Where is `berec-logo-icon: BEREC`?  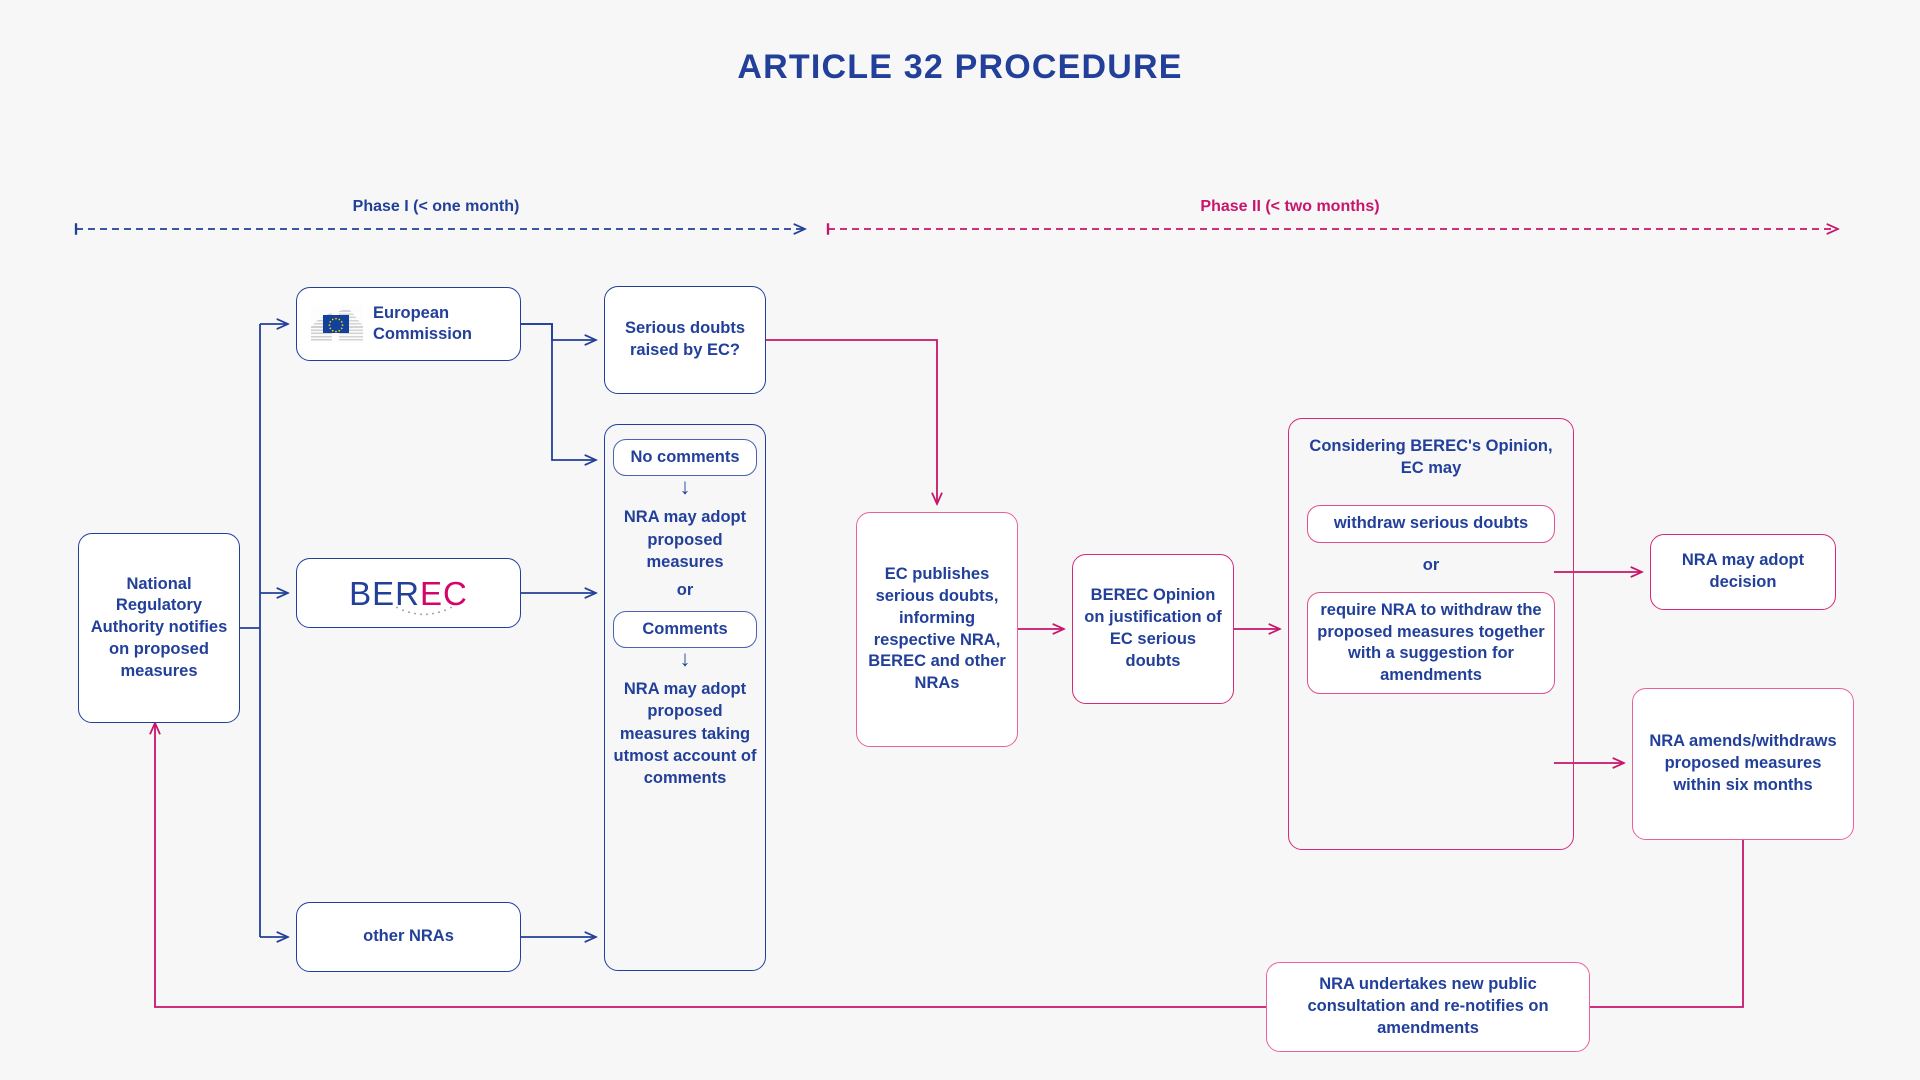
berec-logo-icon: BEREC is located at coordinates (408, 596).